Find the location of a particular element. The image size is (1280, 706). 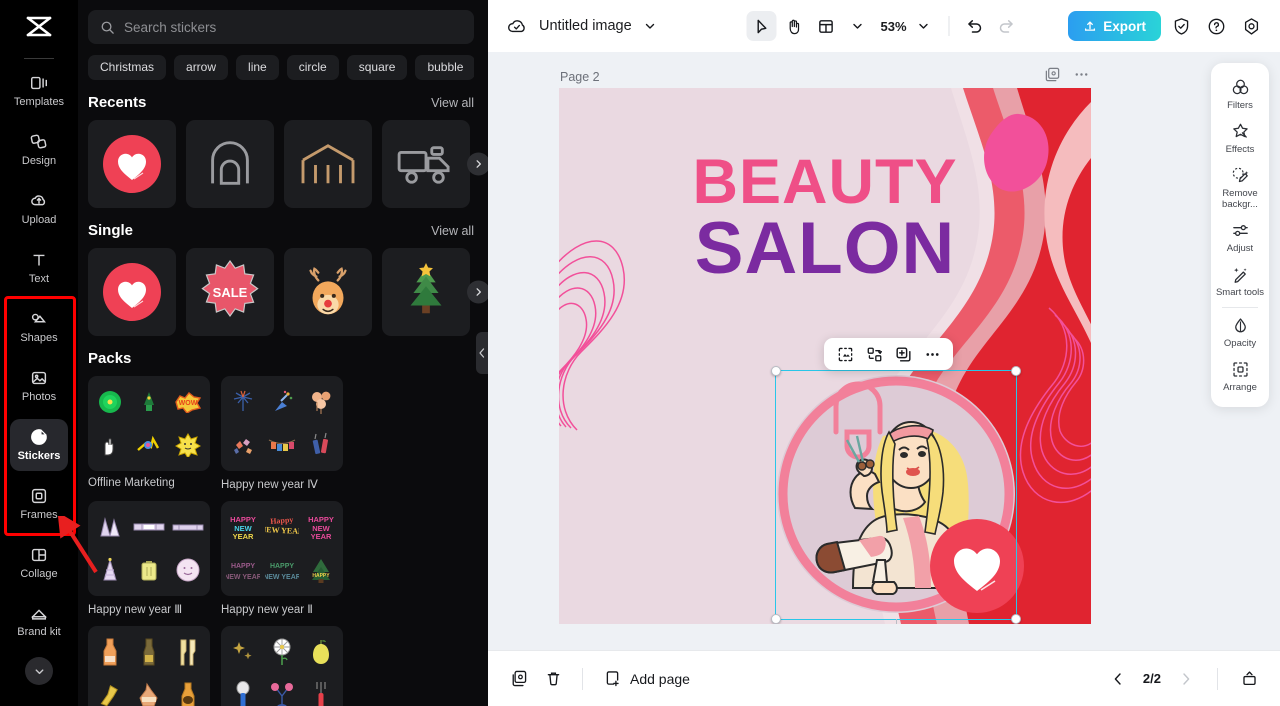

chevron-left-icon is located at coordinates (482, 353).